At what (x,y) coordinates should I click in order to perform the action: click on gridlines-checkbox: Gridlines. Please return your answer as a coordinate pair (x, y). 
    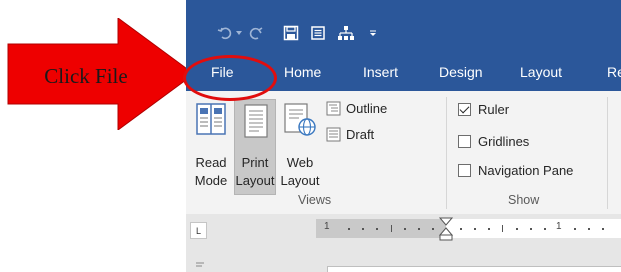
    Looking at the image, I should click on (493, 141).